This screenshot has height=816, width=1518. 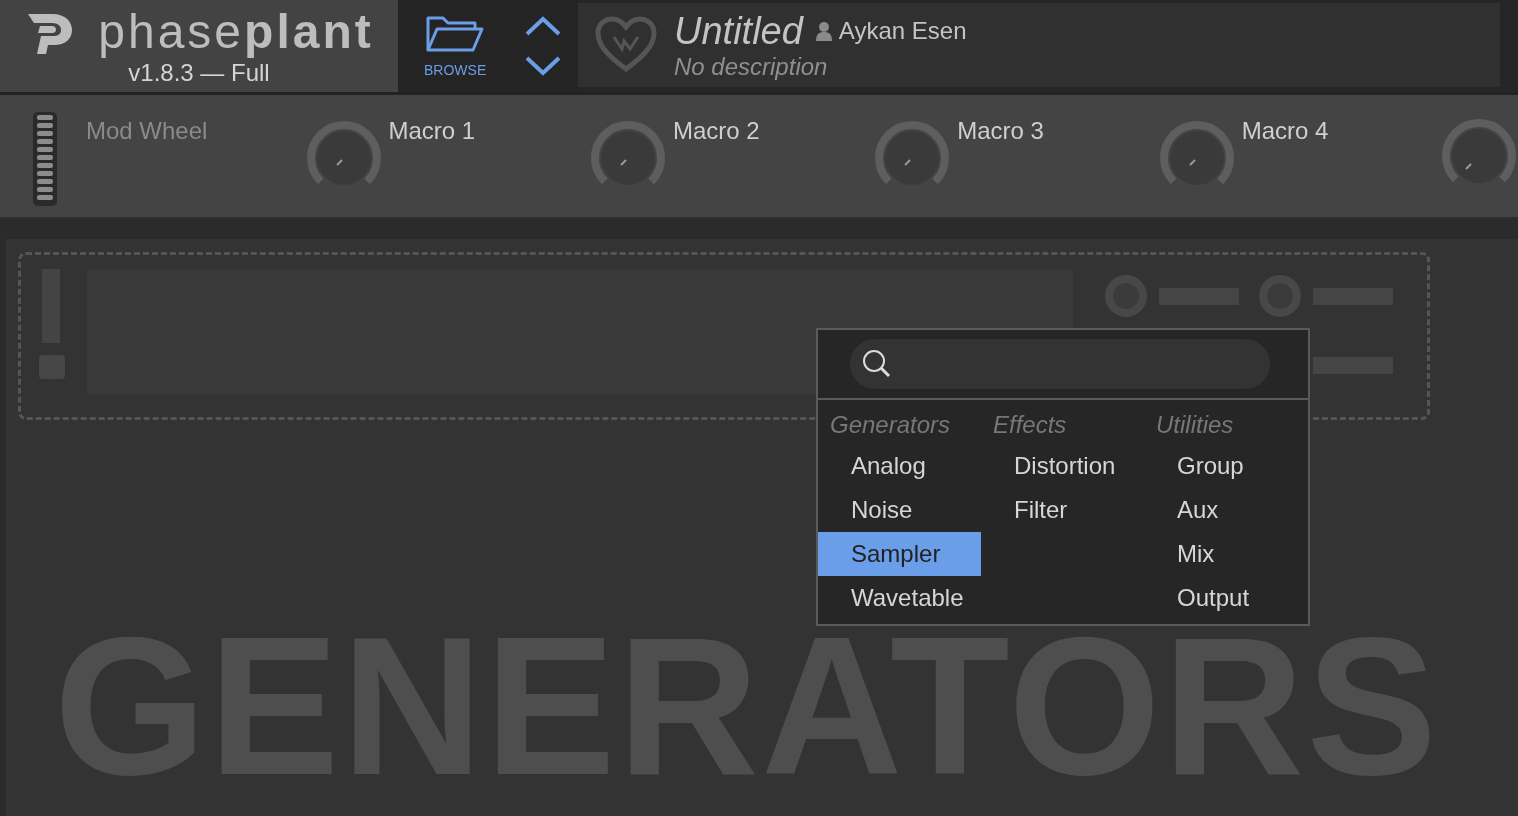 What do you see at coordinates (1060, 364) in the screenshot?
I see `search-field` at bounding box center [1060, 364].